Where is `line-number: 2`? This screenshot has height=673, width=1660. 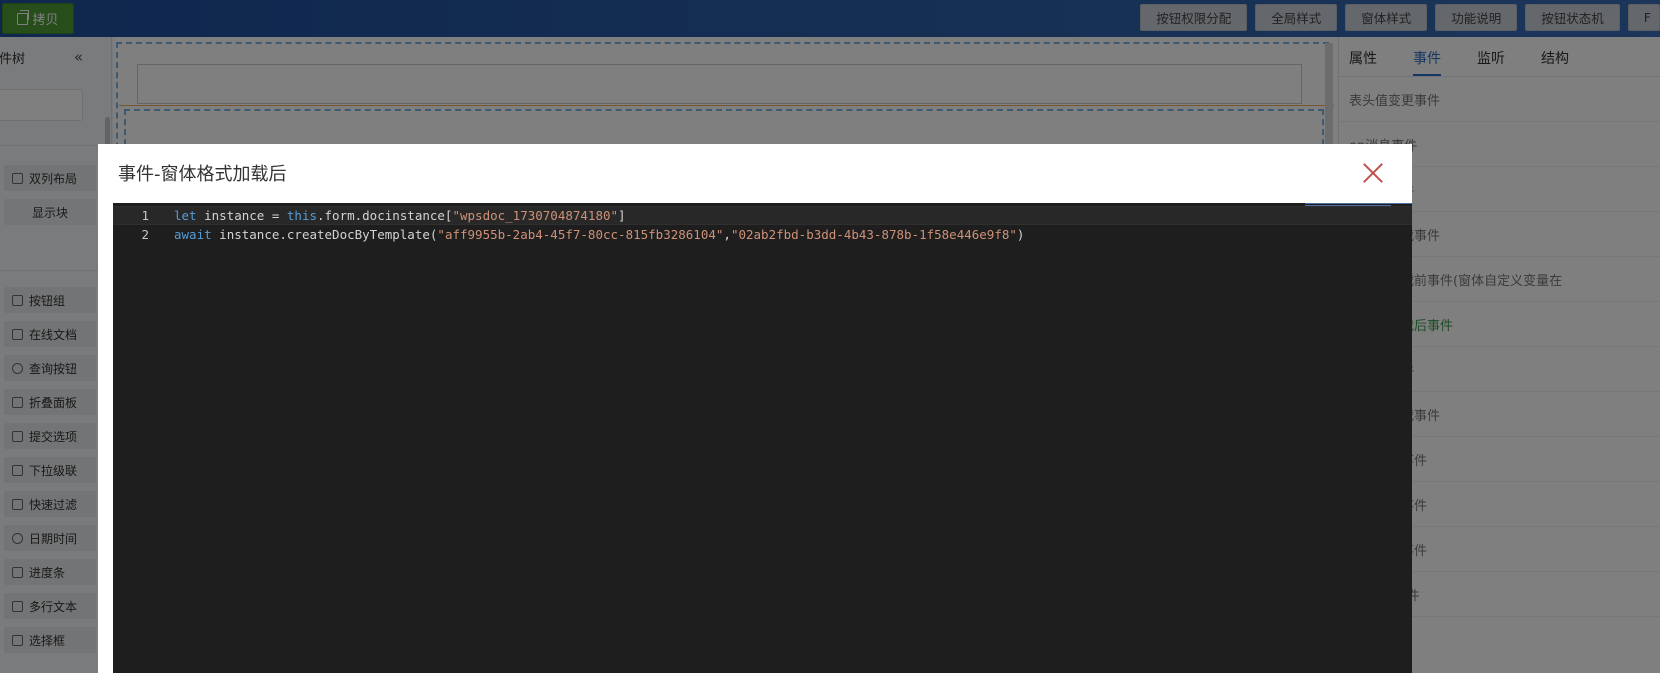 line-number: 2 is located at coordinates (145, 234).